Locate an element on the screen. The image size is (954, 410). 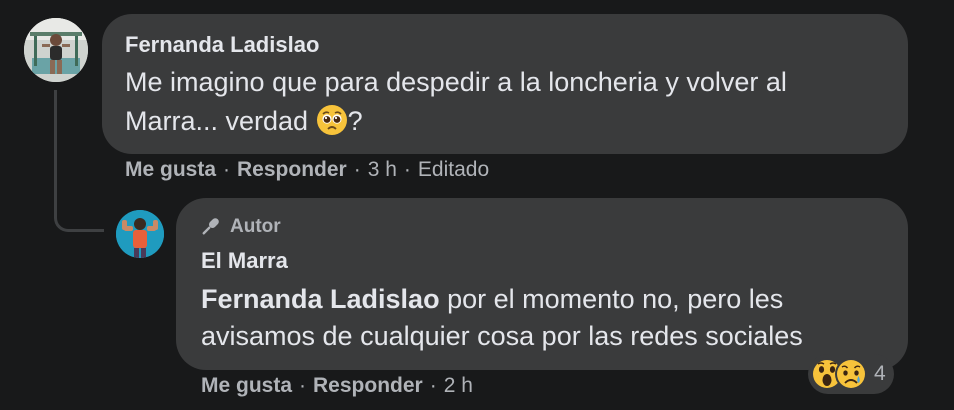
sad-reaction-icon is located at coordinates (851, 374).